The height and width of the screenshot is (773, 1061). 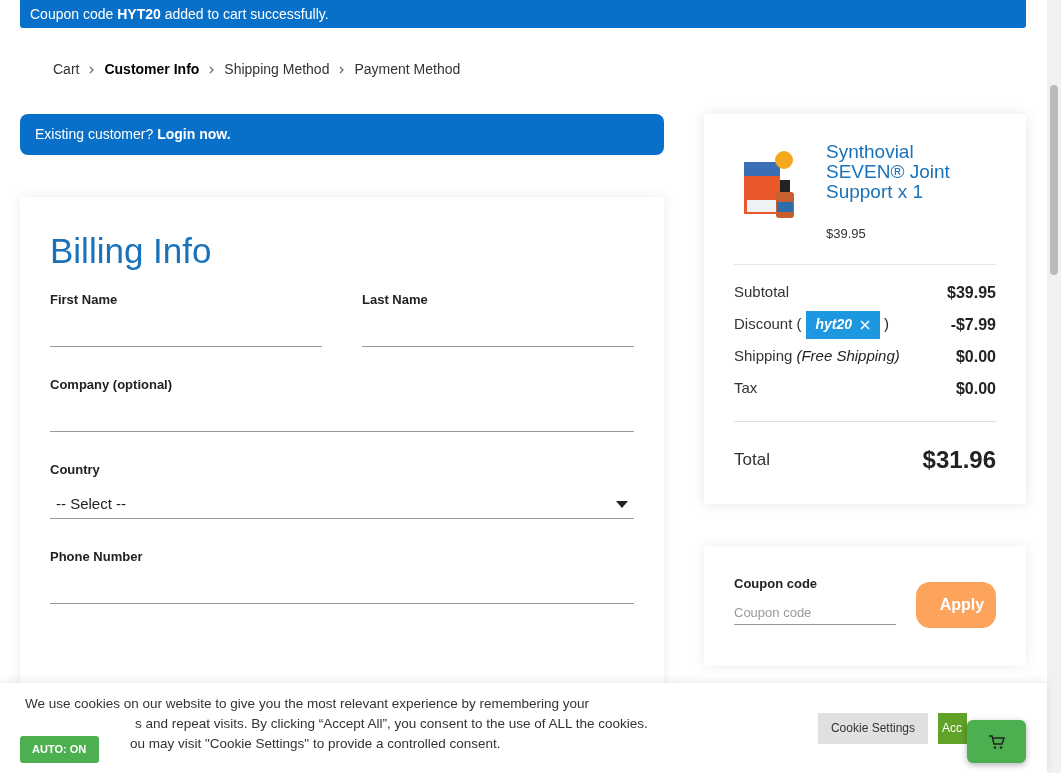 I want to click on total-value: $31.96, so click(x=959, y=459).